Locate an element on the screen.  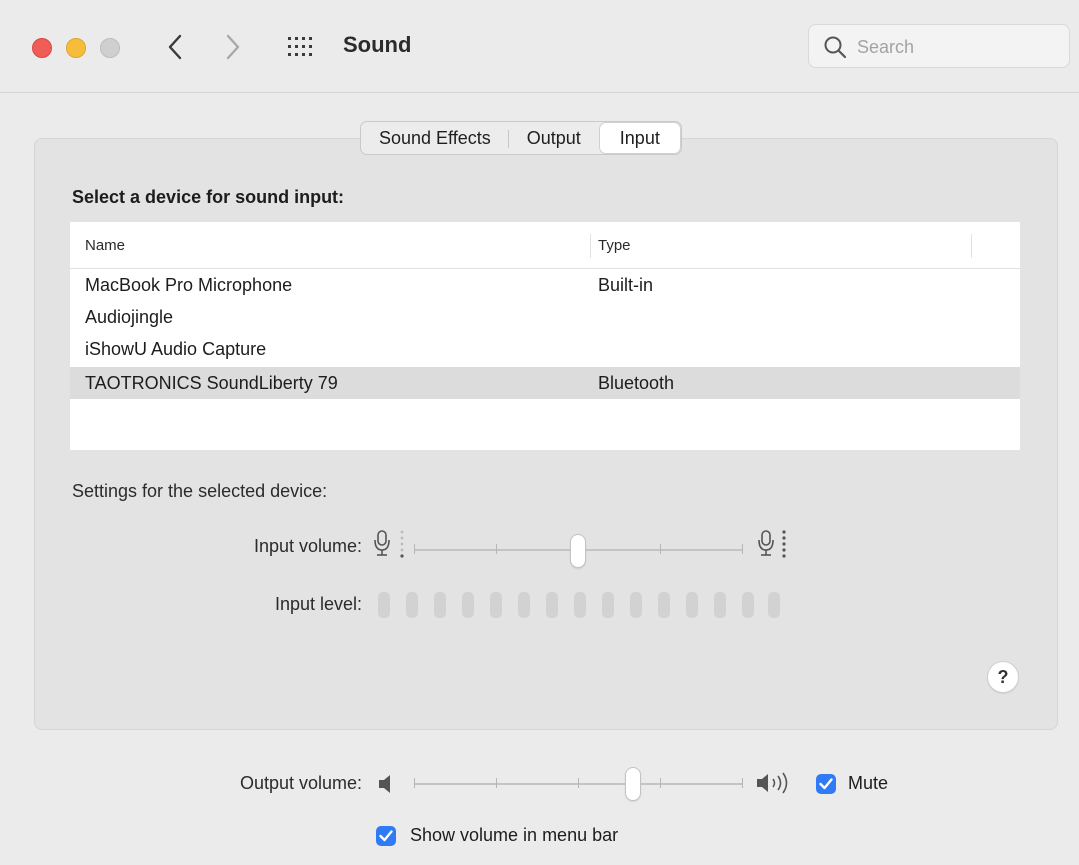
chevron-left-icon is located at coordinates (175, 47).